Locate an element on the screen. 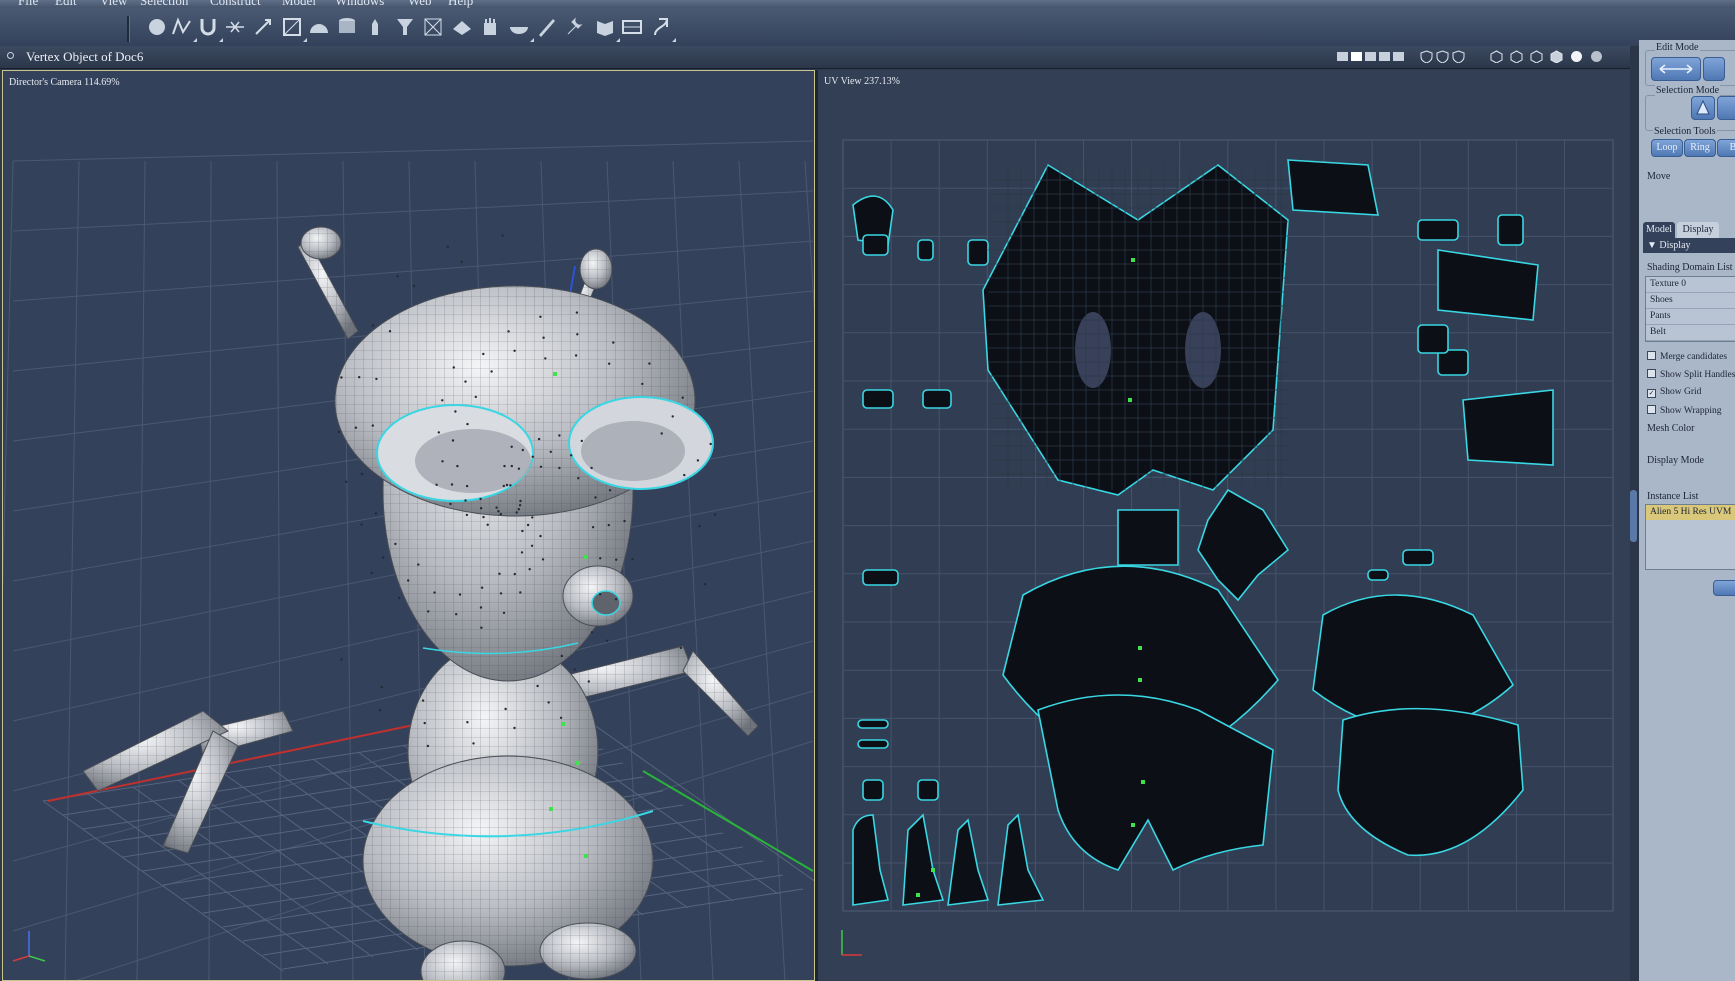 The image size is (1735, 981). vertex-mode-button is located at coordinates (1703, 108).